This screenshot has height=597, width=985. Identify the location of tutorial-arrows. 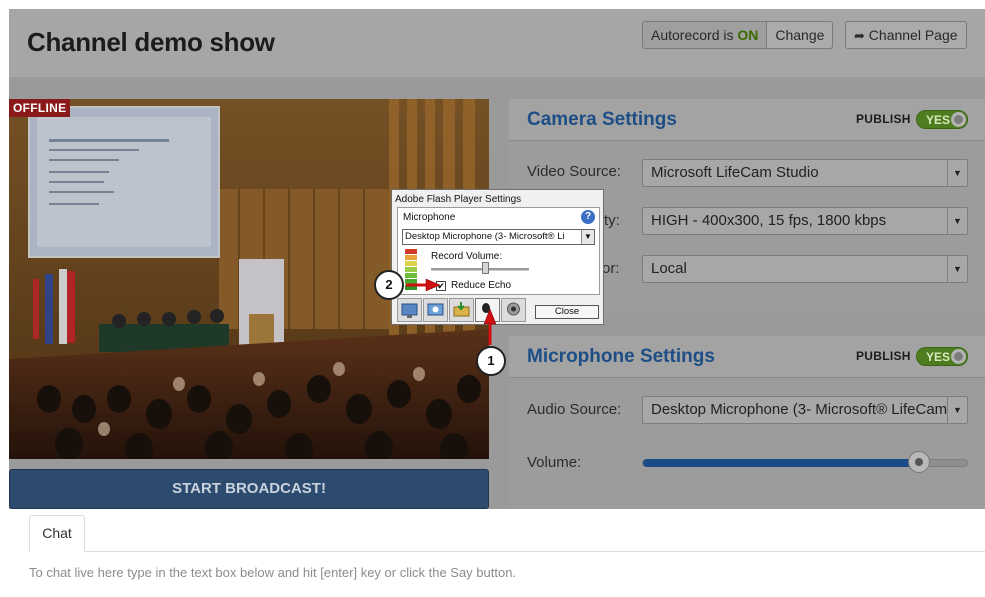
(451, 311).